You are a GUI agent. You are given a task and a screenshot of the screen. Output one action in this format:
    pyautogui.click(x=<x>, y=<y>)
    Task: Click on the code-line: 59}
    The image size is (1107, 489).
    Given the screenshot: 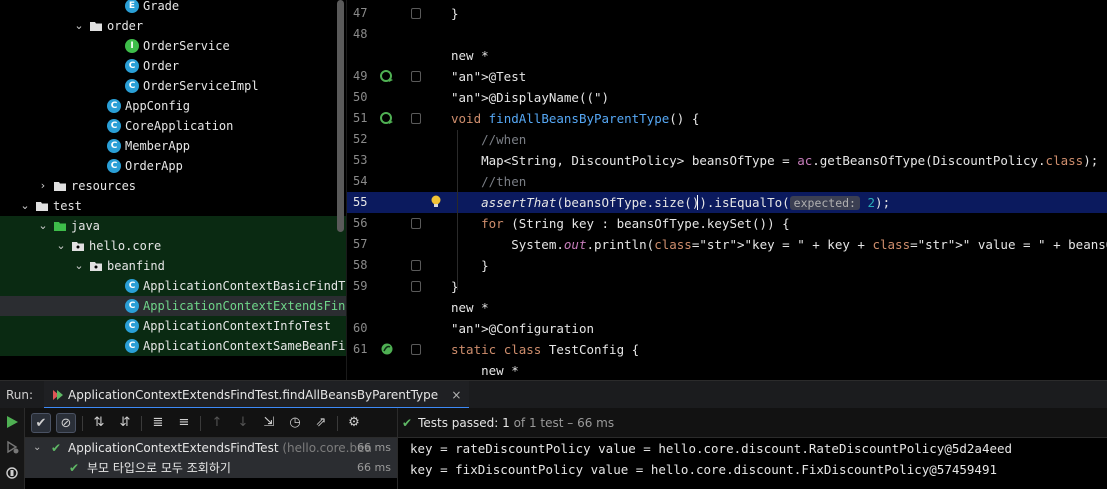 What is the action you would take?
    pyautogui.click(x=727, y=286)
    